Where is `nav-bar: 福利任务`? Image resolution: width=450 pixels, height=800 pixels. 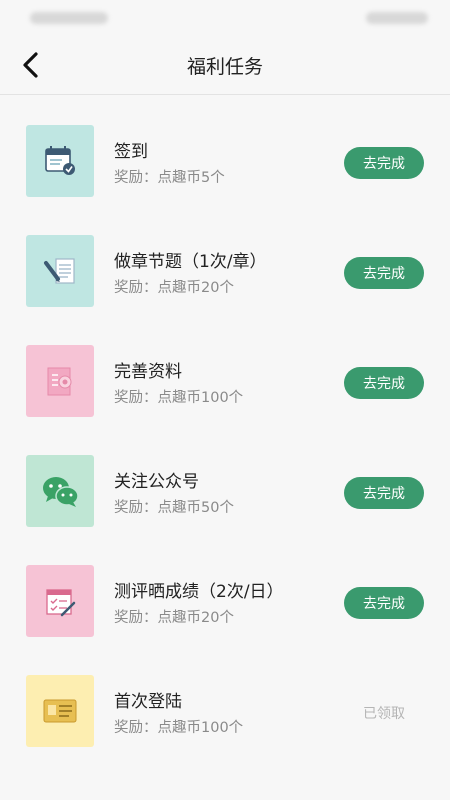
nav-bar: 福利任务 is located at coordinates (225, 65).